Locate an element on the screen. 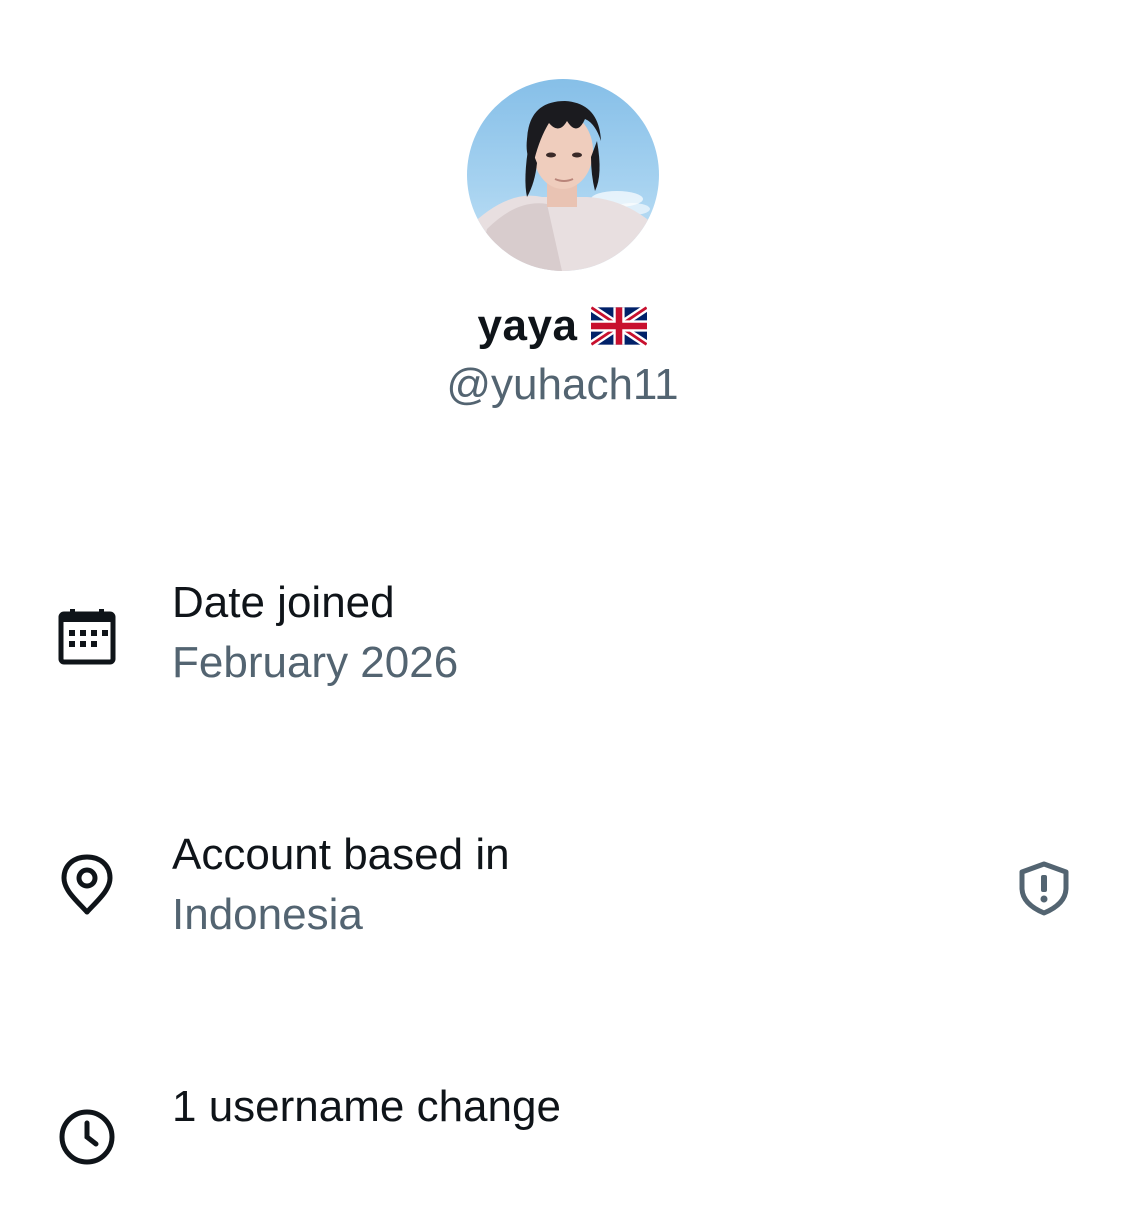 This screenshot has height=1212, width=1125. username-handle: @yuhach11 is located at coordinates (562, 384).